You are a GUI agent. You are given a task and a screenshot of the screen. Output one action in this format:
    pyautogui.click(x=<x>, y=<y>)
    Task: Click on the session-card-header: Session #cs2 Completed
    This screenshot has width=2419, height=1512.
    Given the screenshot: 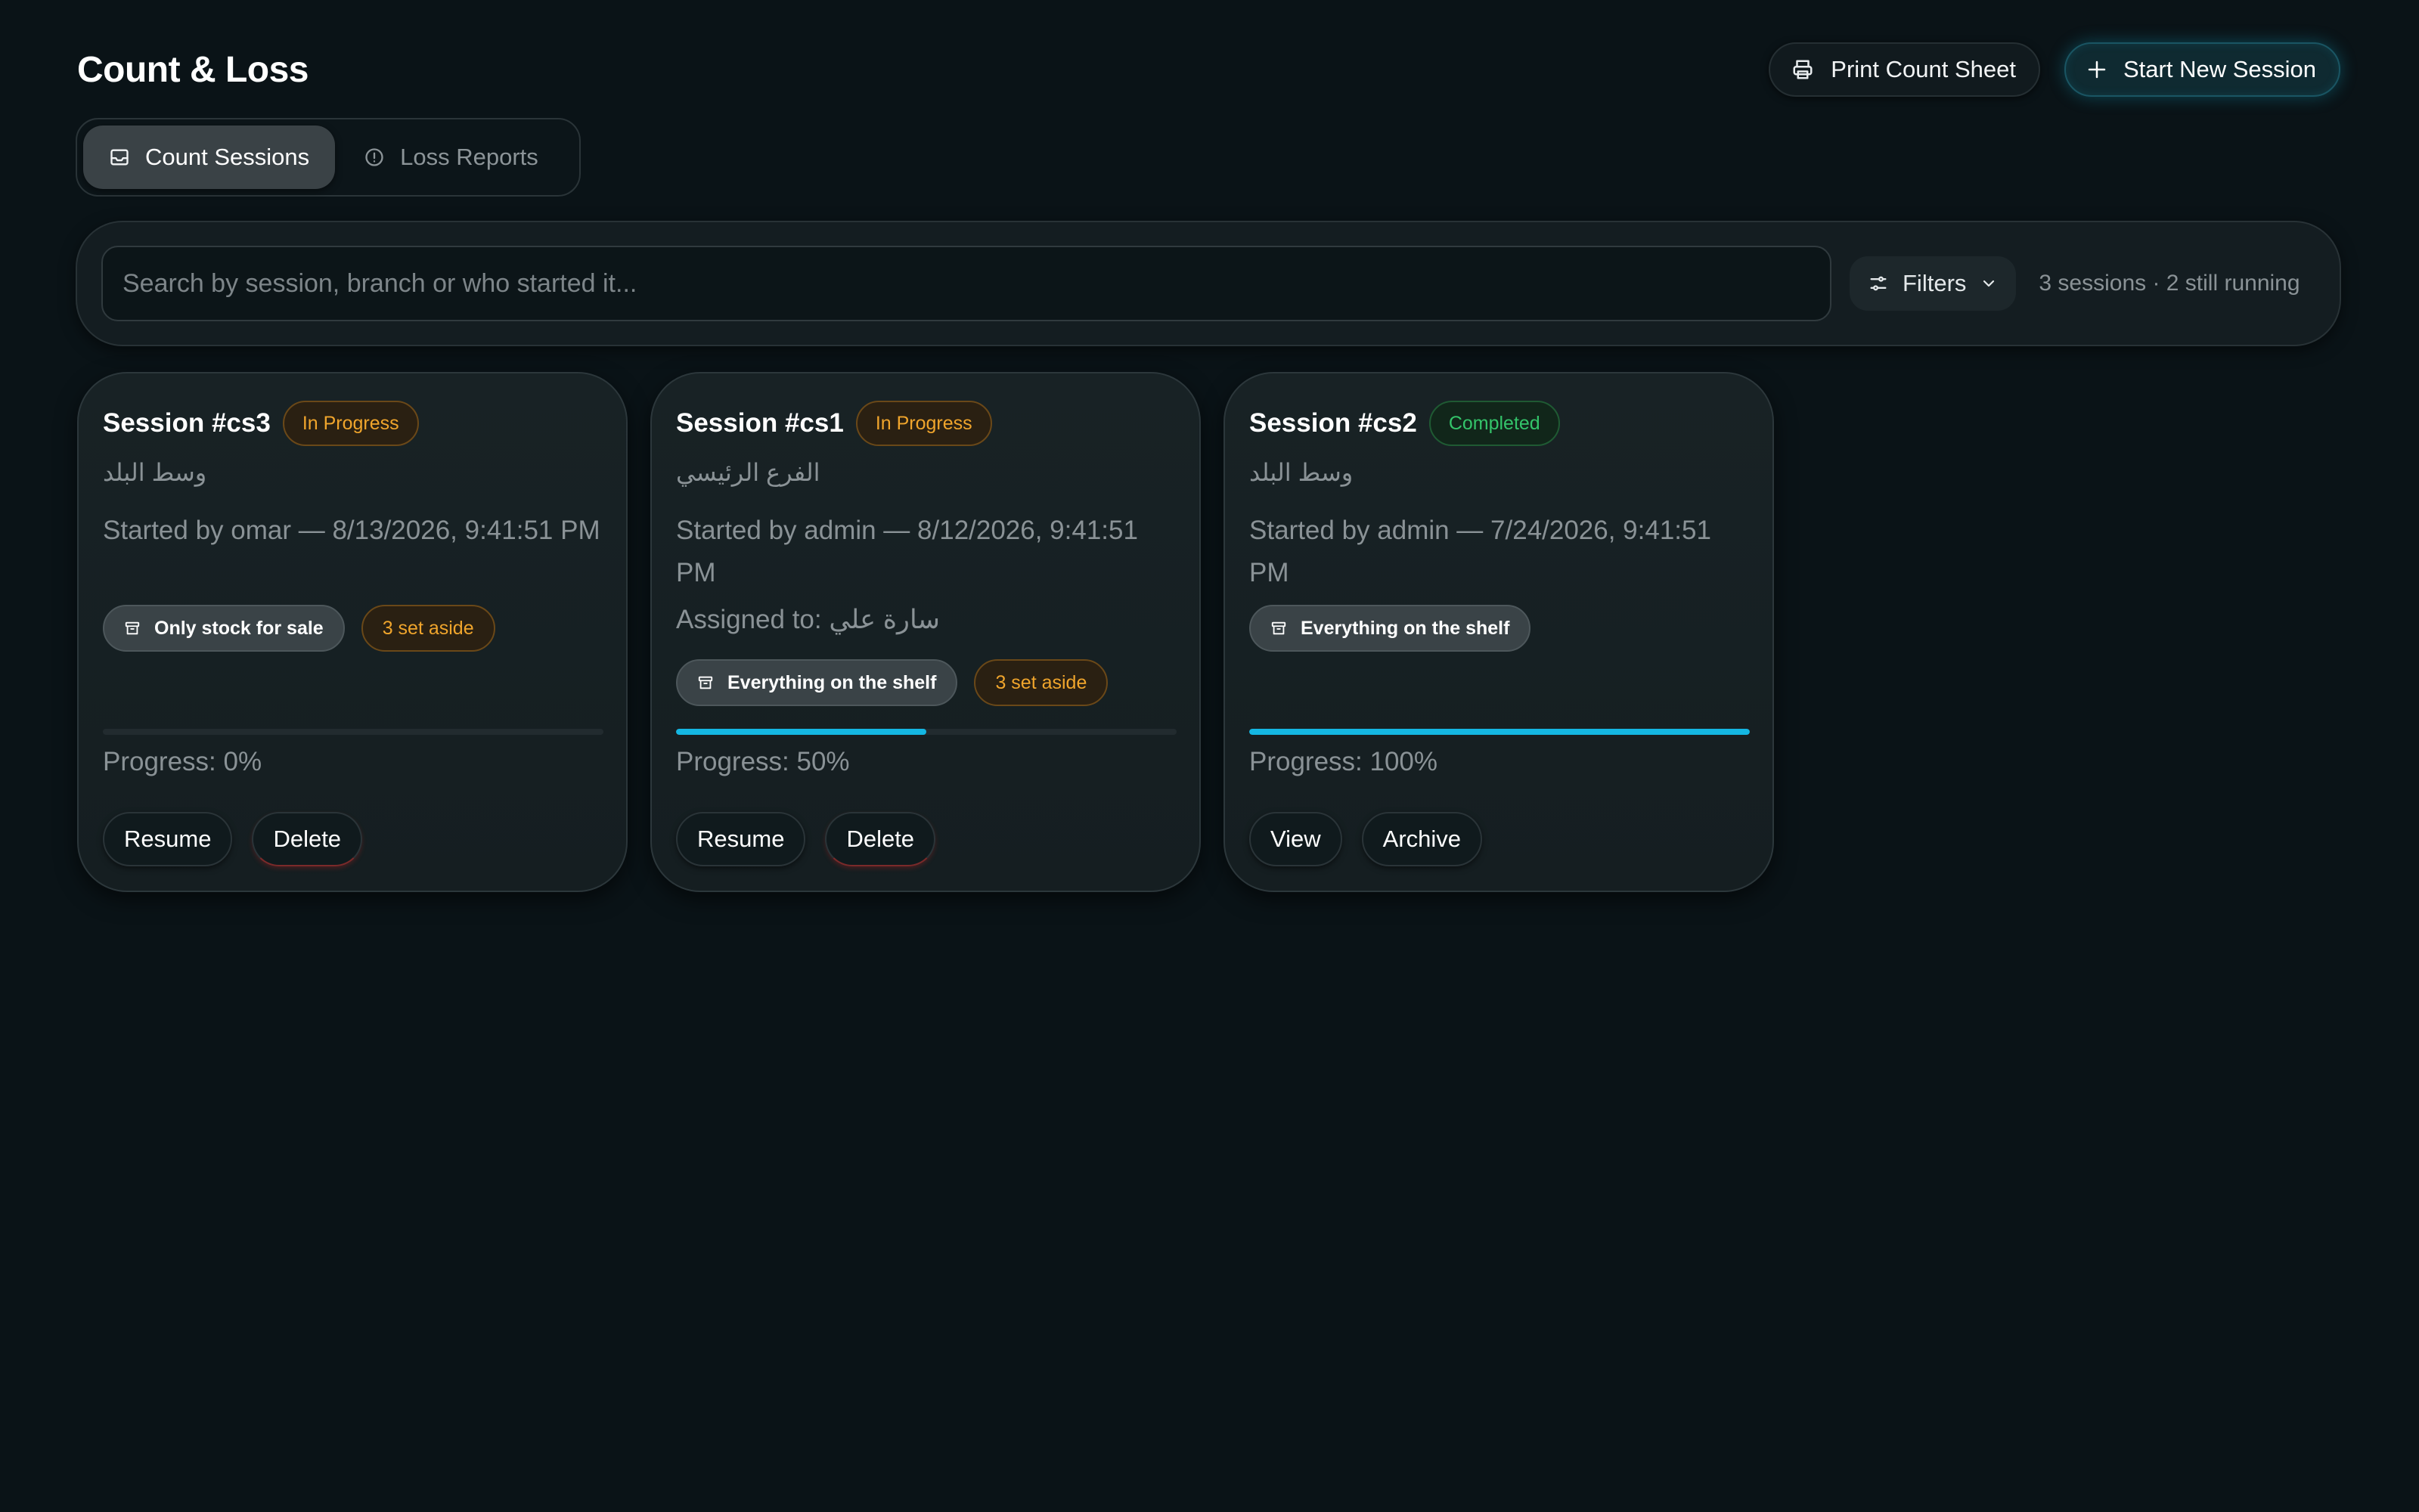 What is the action you would take?
    pyautogui.click(x=1404, y=424)
    